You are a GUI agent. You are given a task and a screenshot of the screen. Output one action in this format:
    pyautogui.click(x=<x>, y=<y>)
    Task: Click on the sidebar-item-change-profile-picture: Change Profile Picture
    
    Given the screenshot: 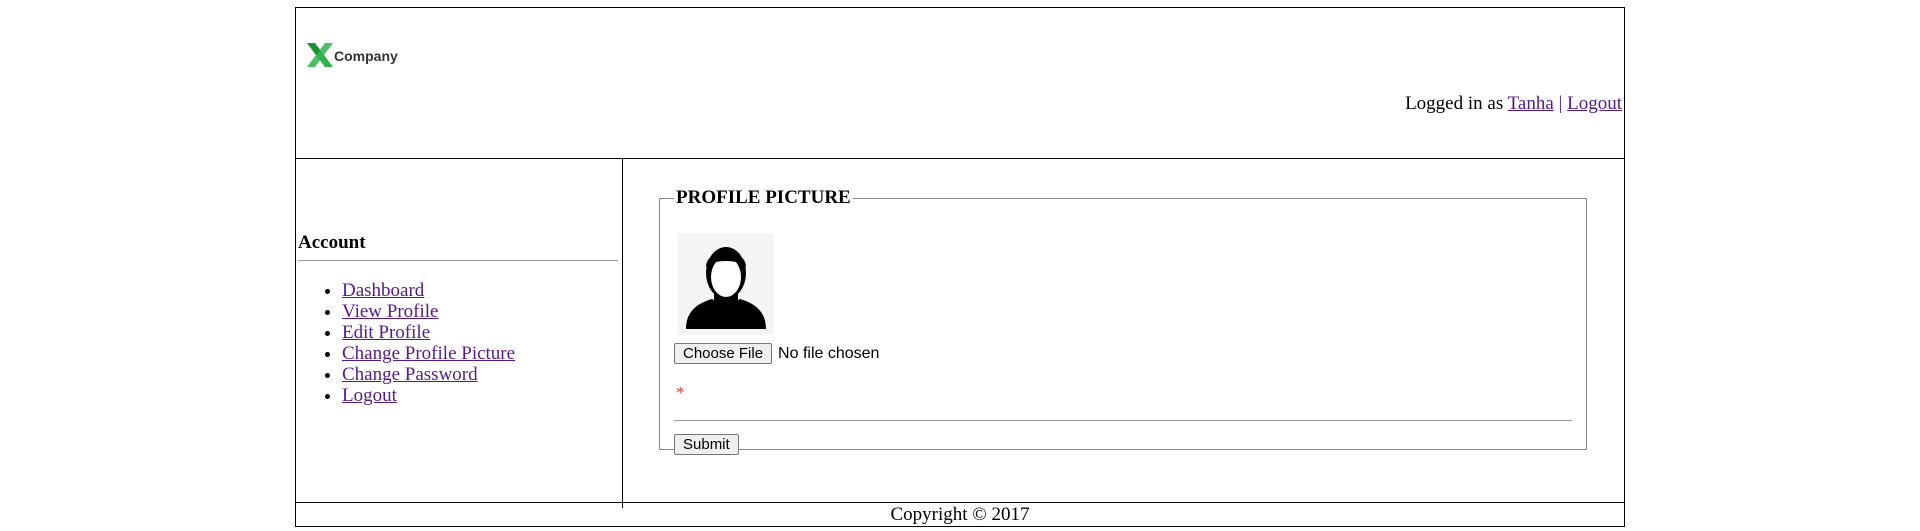 What is the action you would take?
    pyautogui.click(x=428, y=353)
    